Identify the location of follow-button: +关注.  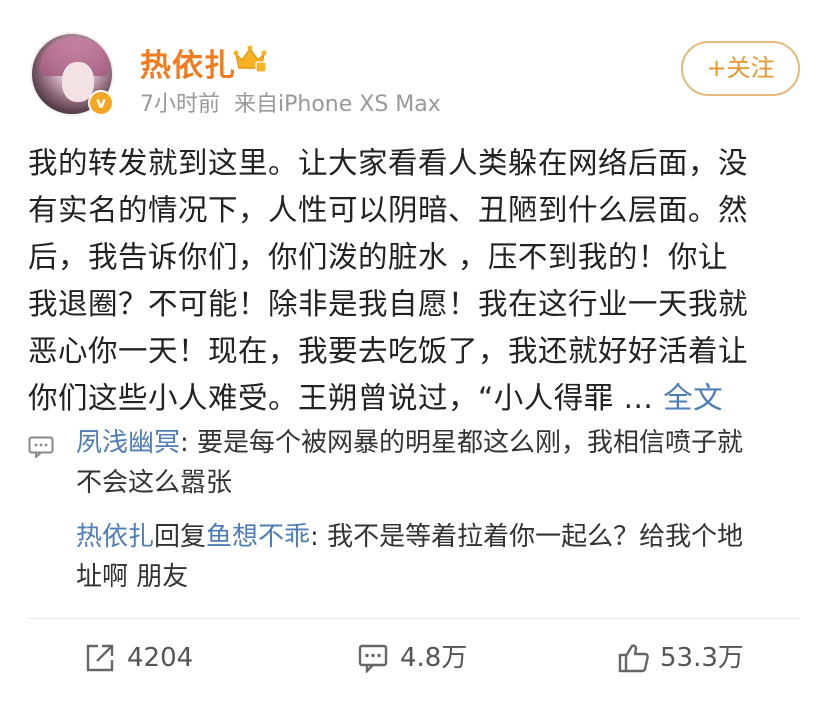
(740, 68).